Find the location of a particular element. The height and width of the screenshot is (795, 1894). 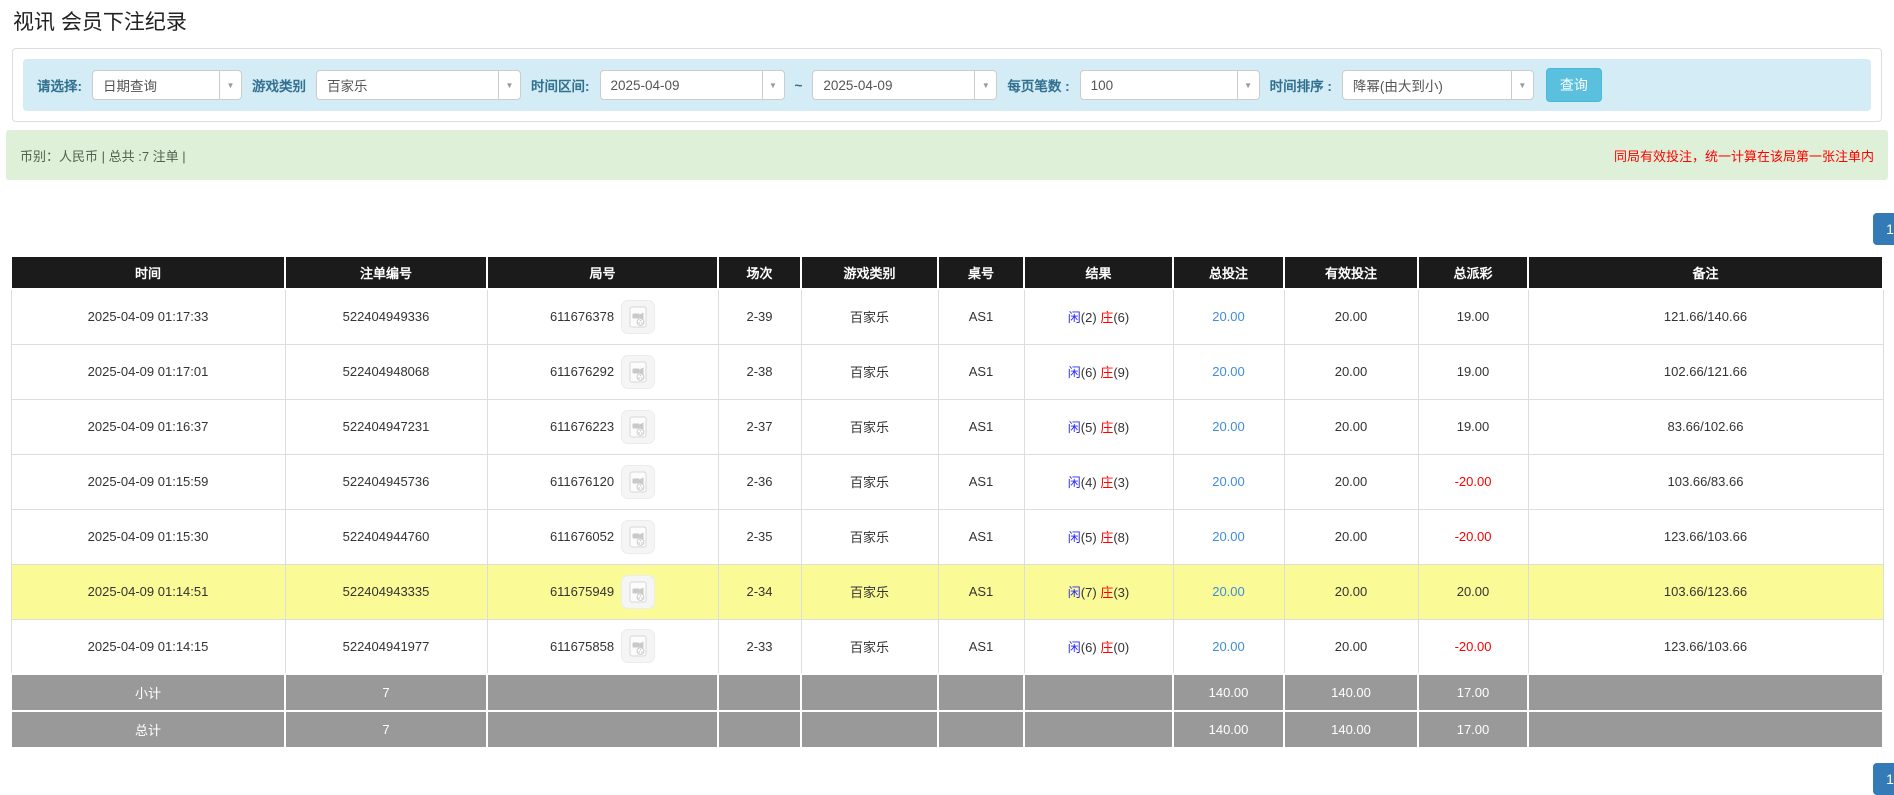

cell-bet-id: 522404941977 is located at coordinates (386, 646).